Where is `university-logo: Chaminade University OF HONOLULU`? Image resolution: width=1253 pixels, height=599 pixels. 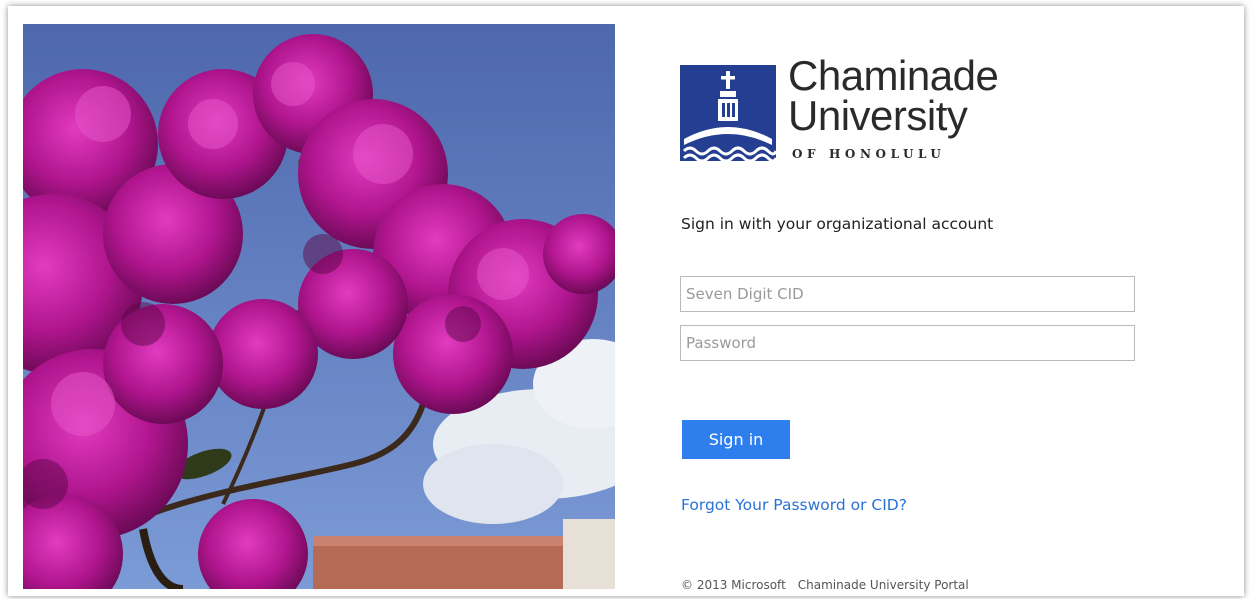 university-logo: Chaminade University OF HONOLULU is located at coordinates (850, 110).